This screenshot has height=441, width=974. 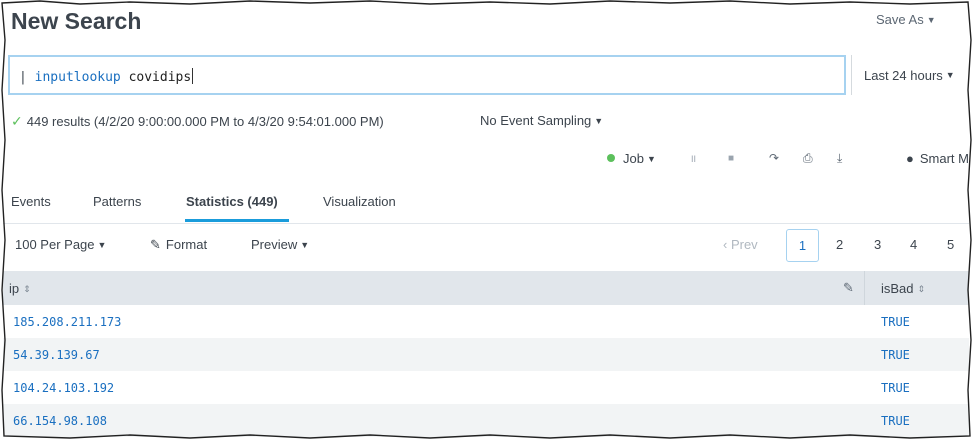 I want to click on page-3-button: 3, so click(x=877, y=244).